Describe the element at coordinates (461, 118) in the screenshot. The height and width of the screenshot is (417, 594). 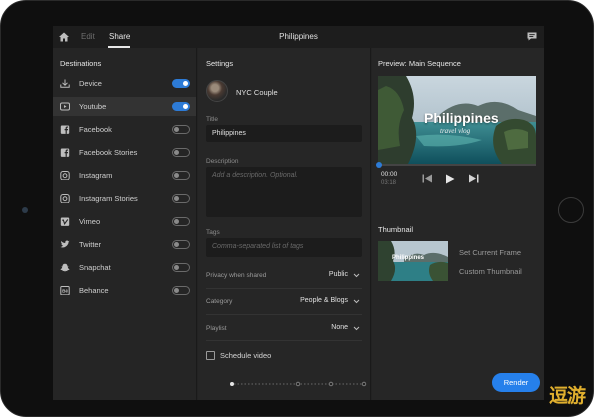
I see `video-title-overlay: Philippines` at that location.